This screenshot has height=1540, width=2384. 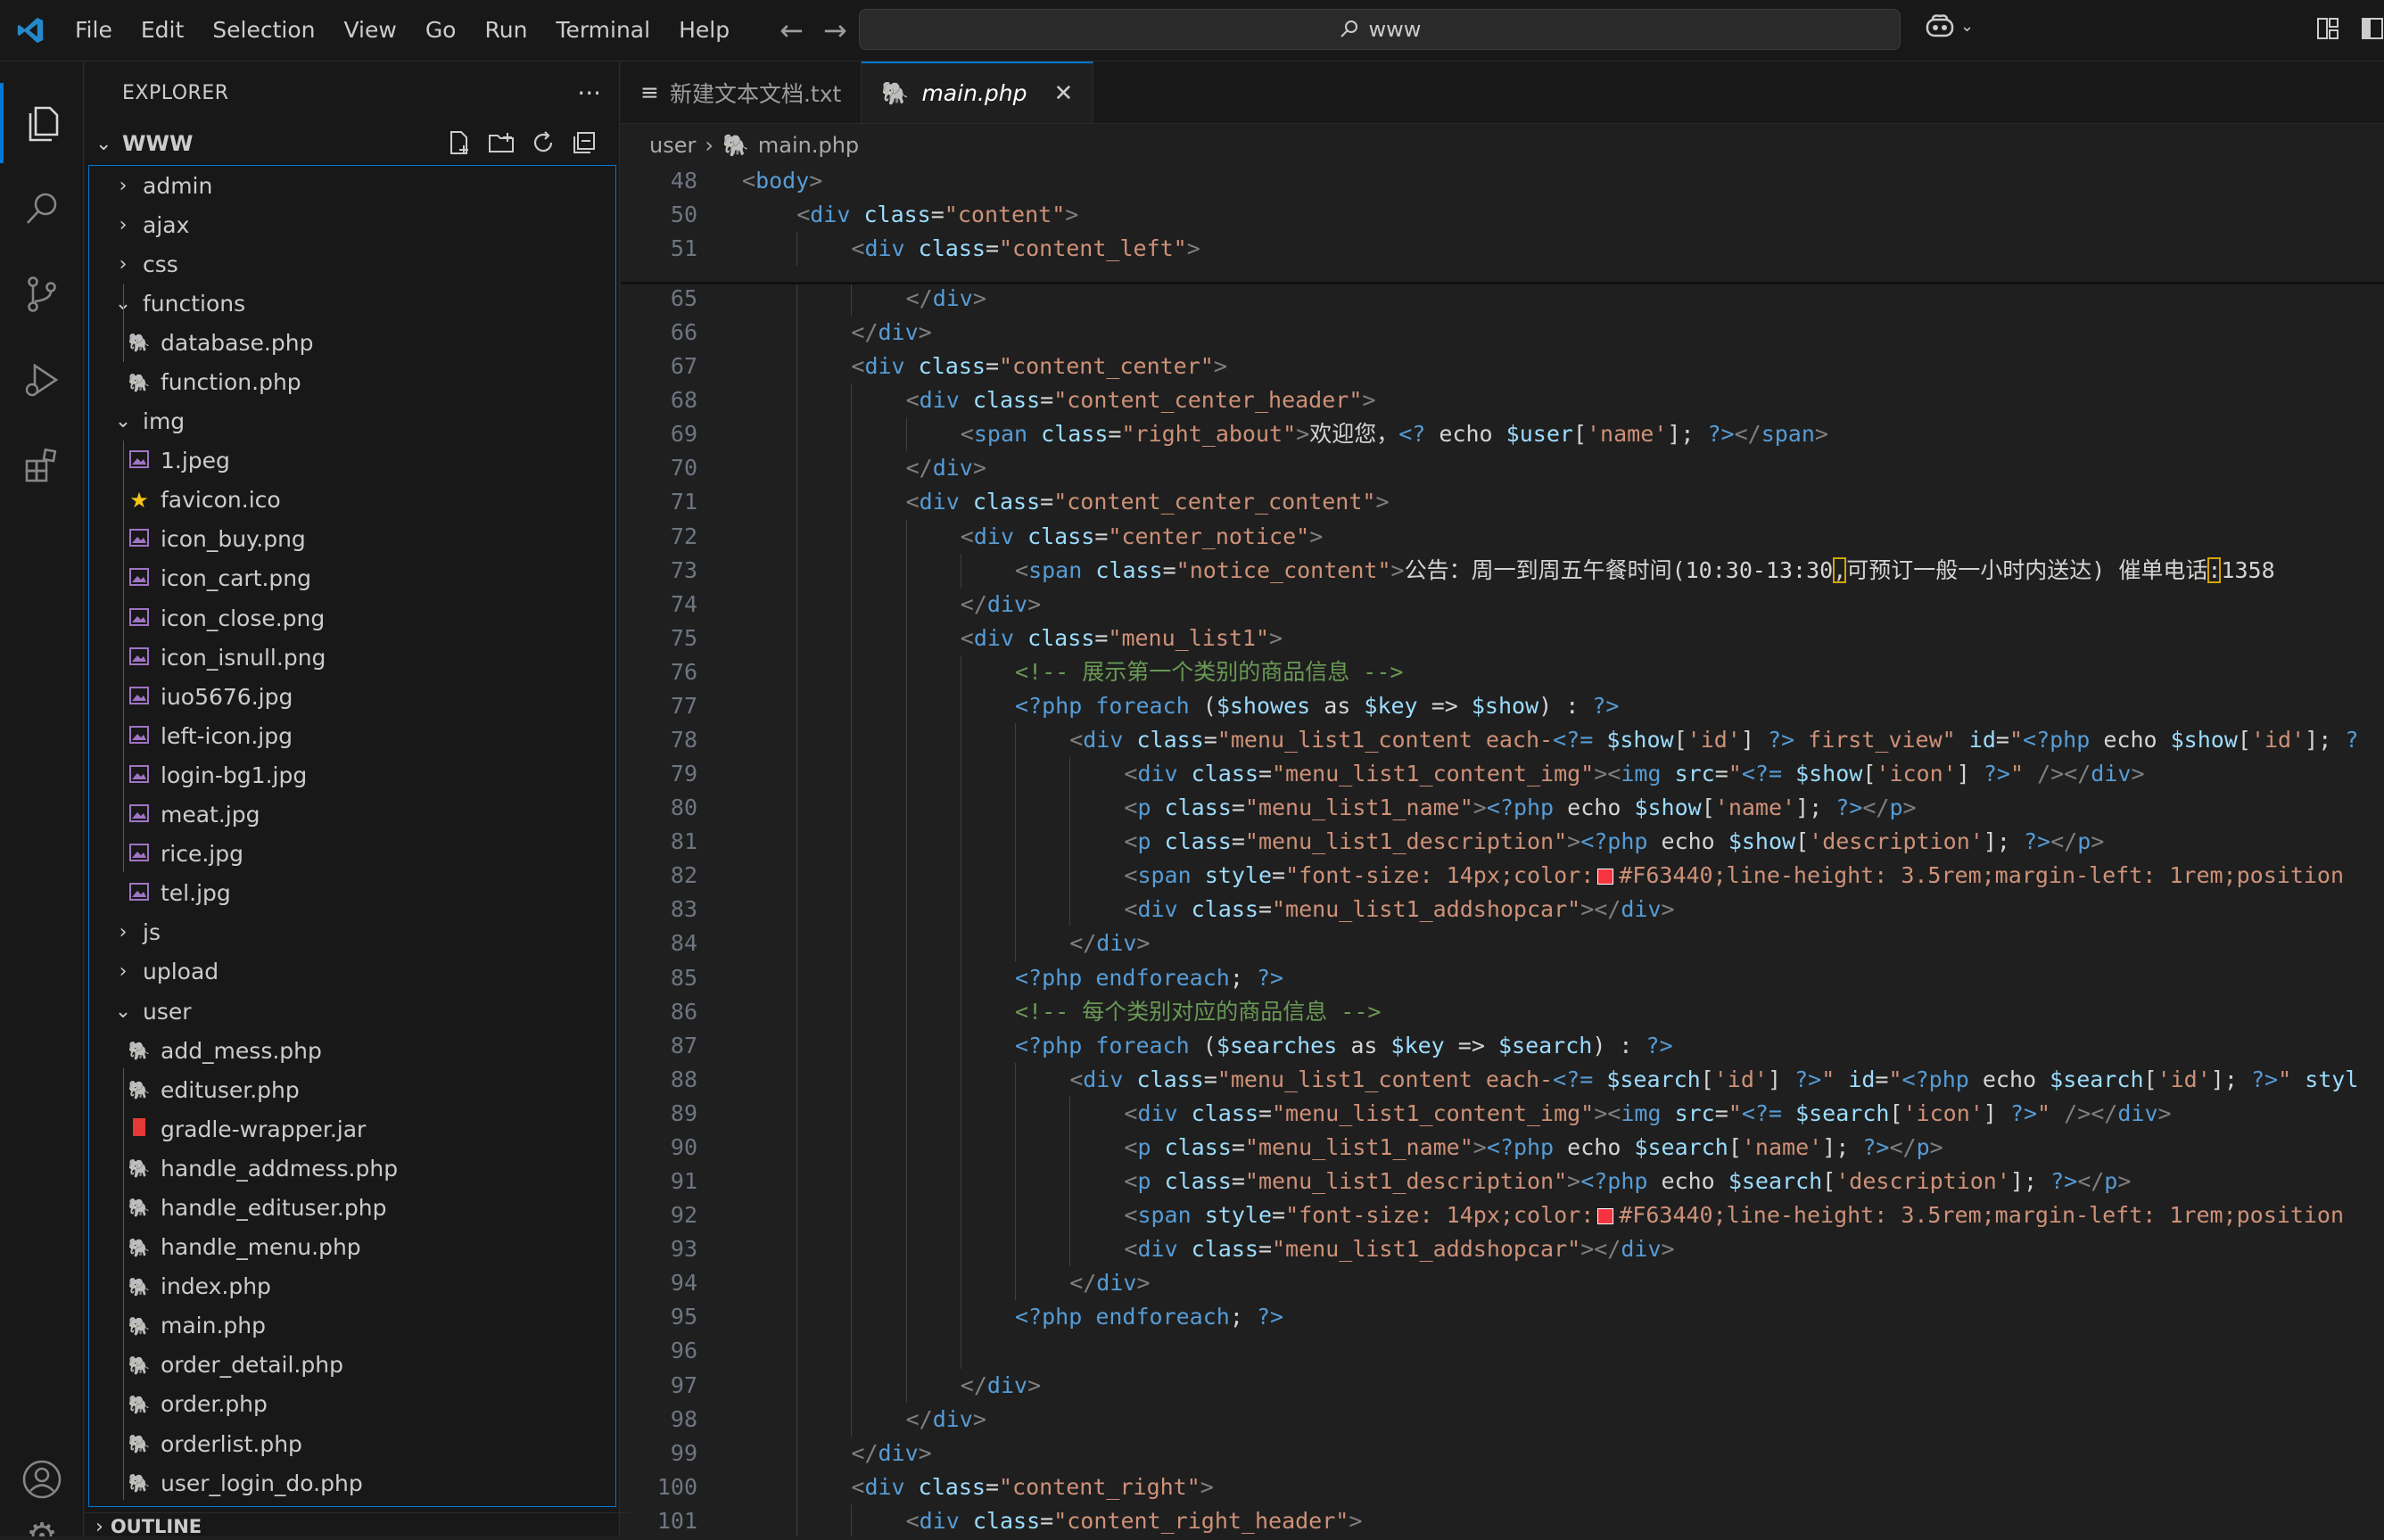 I want to click on code-line: 74 </div>, so click(x=1502, y=604).